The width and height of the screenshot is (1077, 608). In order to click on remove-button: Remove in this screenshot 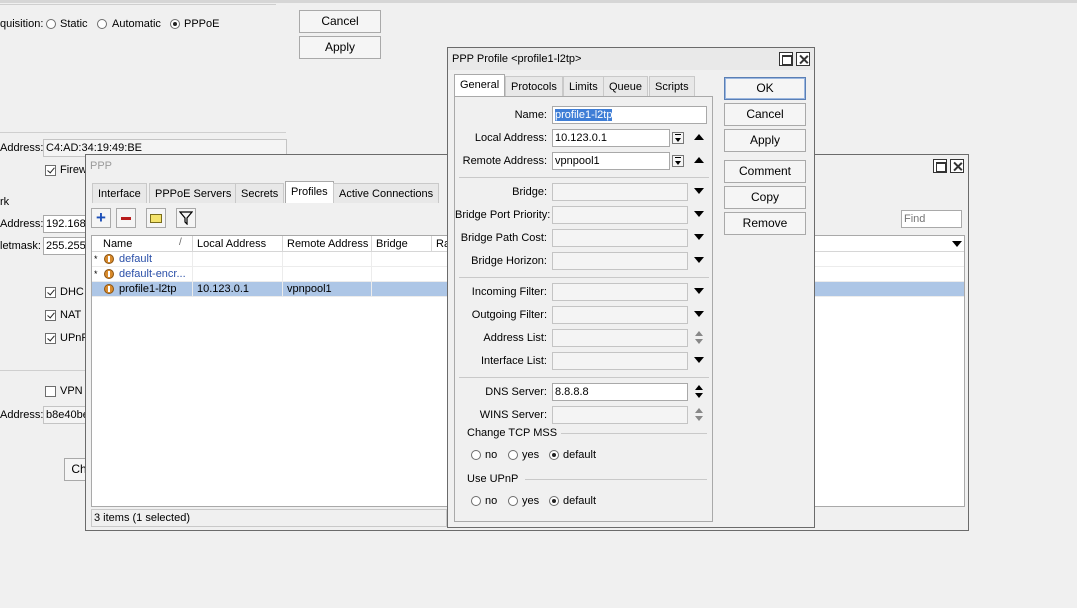, I will do `click(765, 223)`.